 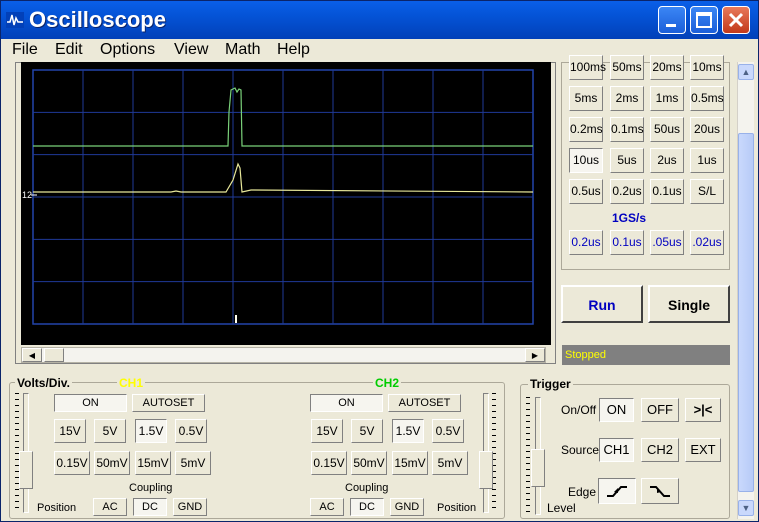 What do you see at coordinates (379, 20) in the screenshot?
I see `title-bar: Oscilloscope` at bounding box center [379, 20].